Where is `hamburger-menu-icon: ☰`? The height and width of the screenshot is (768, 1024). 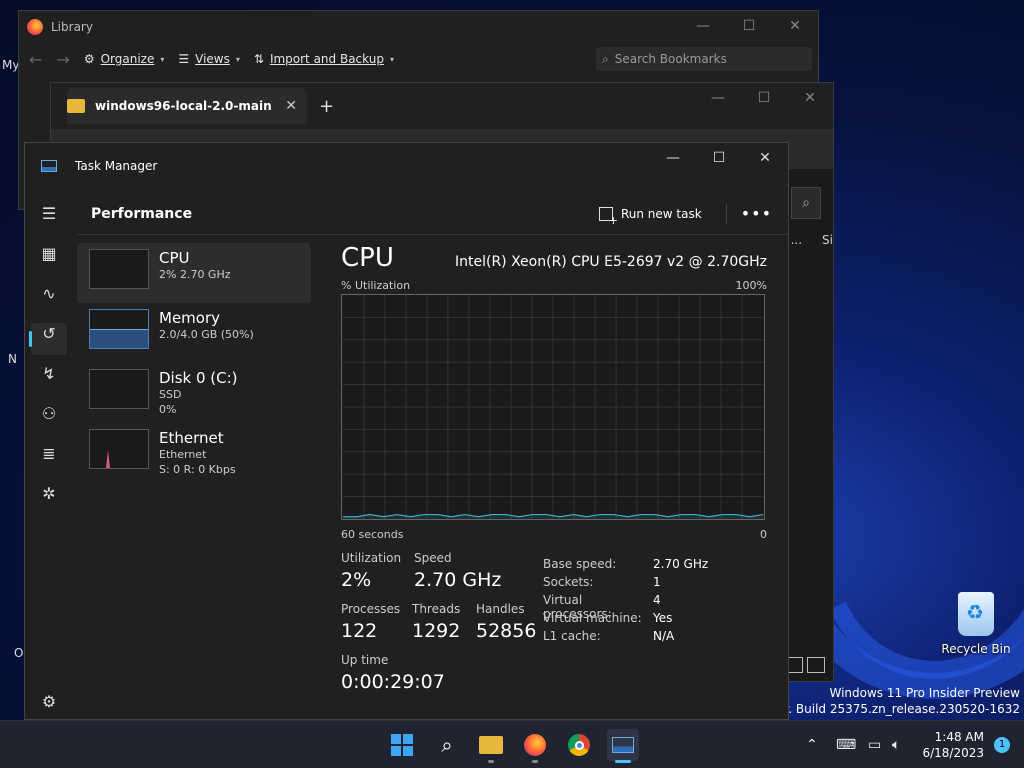 hamburger-menu-icon: ☰ is located at coordinates (49, 213).